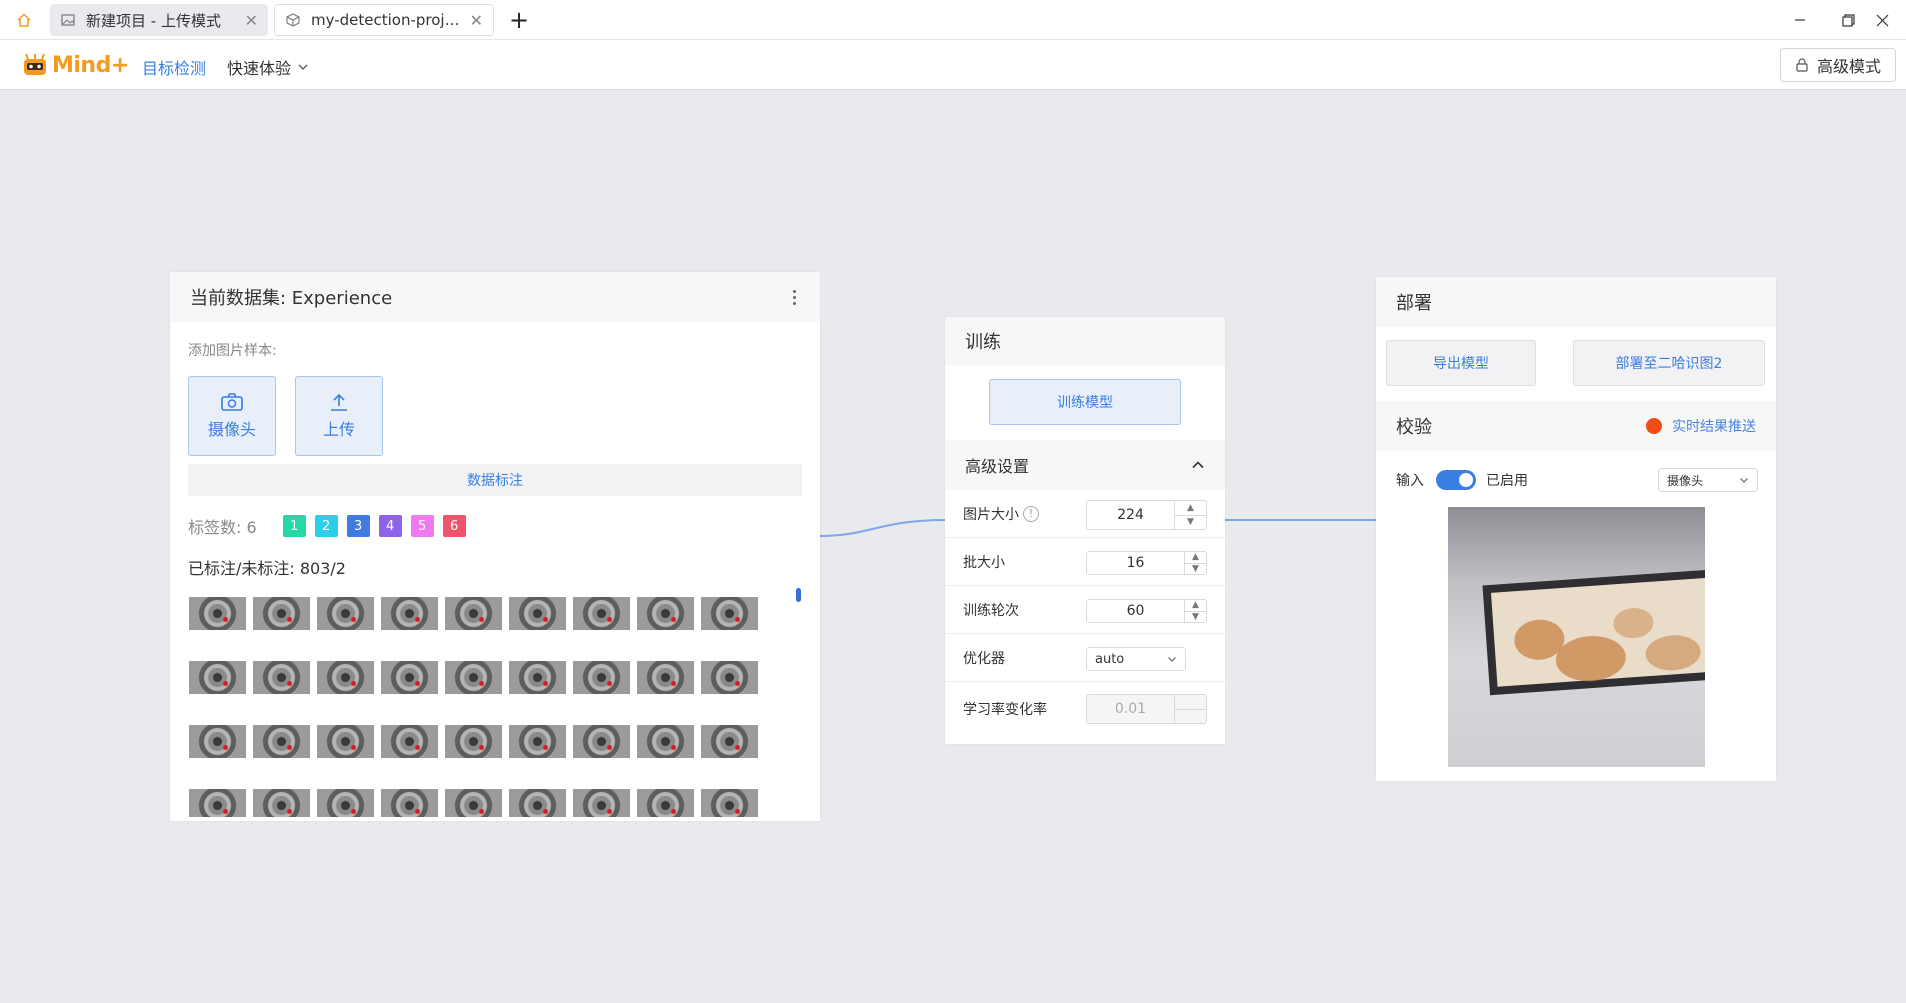 This screenshot has width=1906, height=1003. What do you see at coordinates (232, 416) in the screenshot?
I see `camera-button: 摄像头` at bounding box center [232, 416].